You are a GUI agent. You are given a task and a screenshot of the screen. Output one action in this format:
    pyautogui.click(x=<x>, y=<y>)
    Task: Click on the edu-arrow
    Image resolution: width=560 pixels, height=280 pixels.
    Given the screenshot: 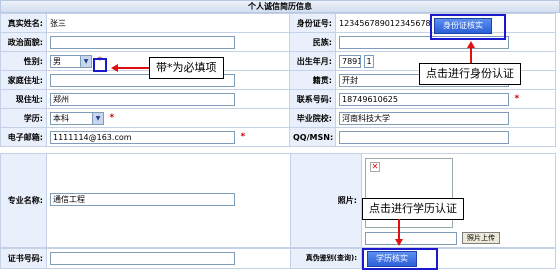 What is the action you would take?
    pyautogui.click(x=399, y=229)
    